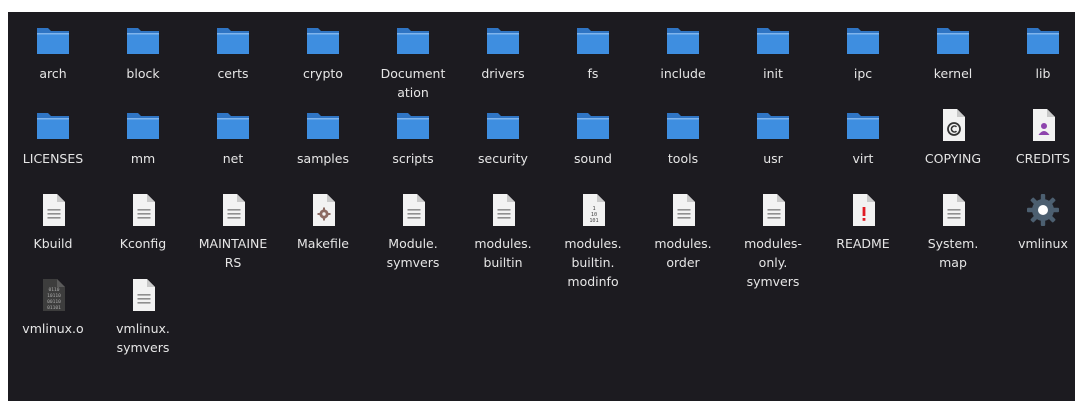  What do you see at coordinates (54, 308) in the screenshot?
I see `svg-text: 01101` at bounding box center [54, 308].